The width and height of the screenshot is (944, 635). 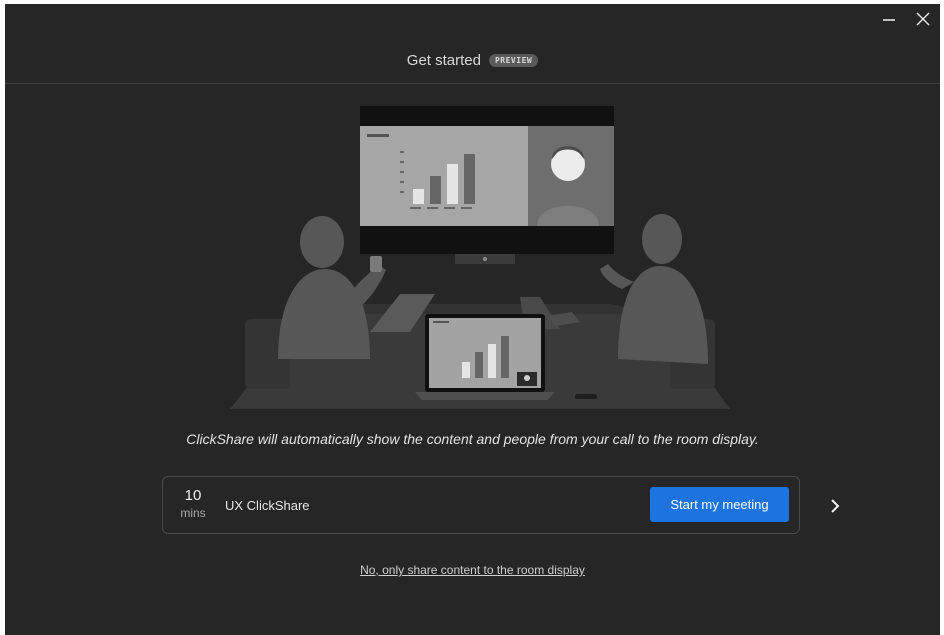 I want to click on start-meeting-button: Start my meeting, so click(x=719, y=504).